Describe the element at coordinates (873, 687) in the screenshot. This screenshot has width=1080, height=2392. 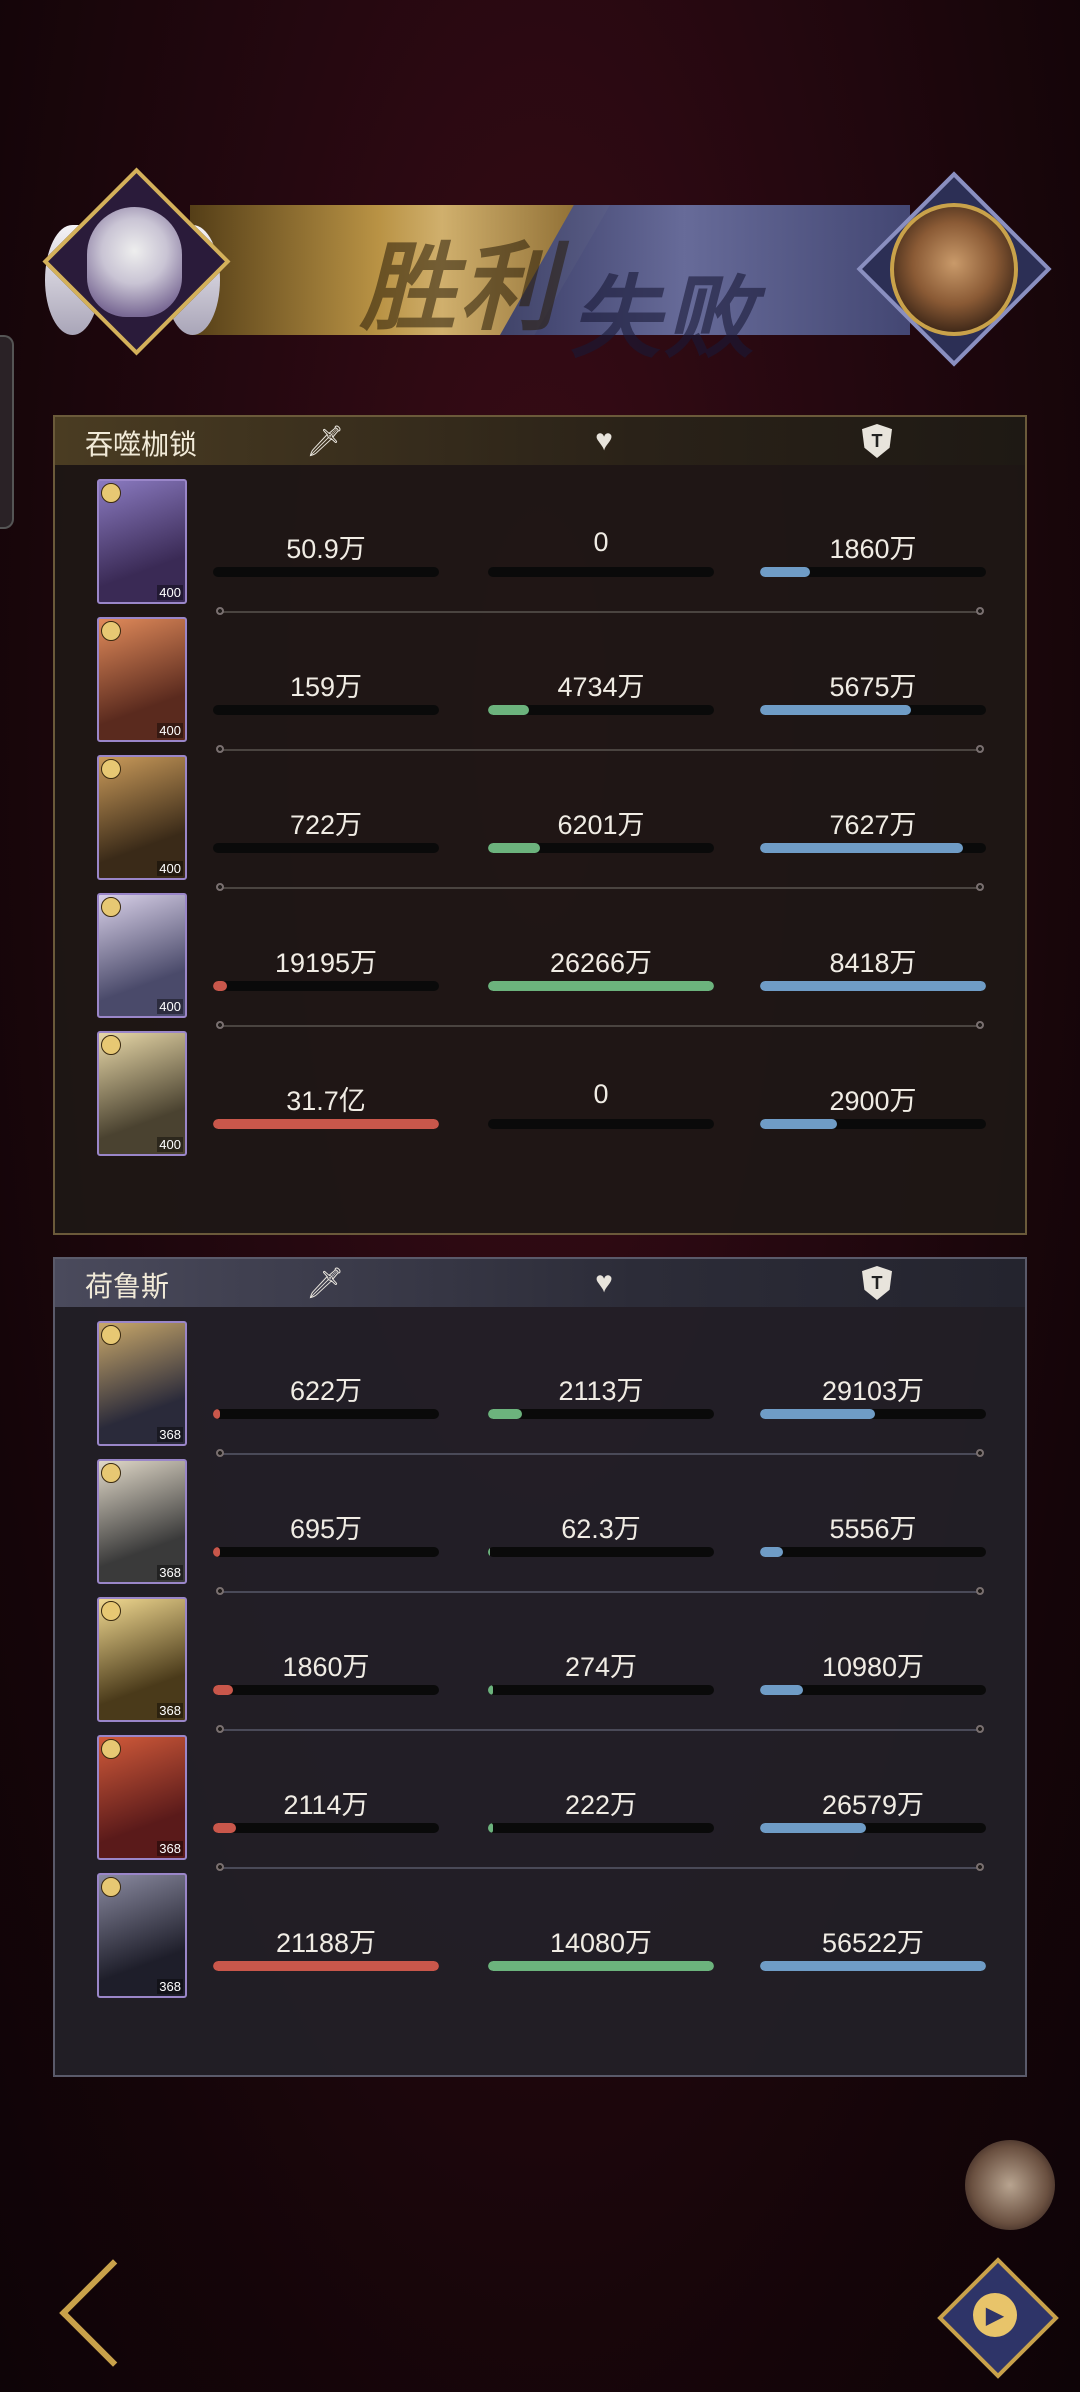
I see `damage-taken-value: 5675万` at that location.